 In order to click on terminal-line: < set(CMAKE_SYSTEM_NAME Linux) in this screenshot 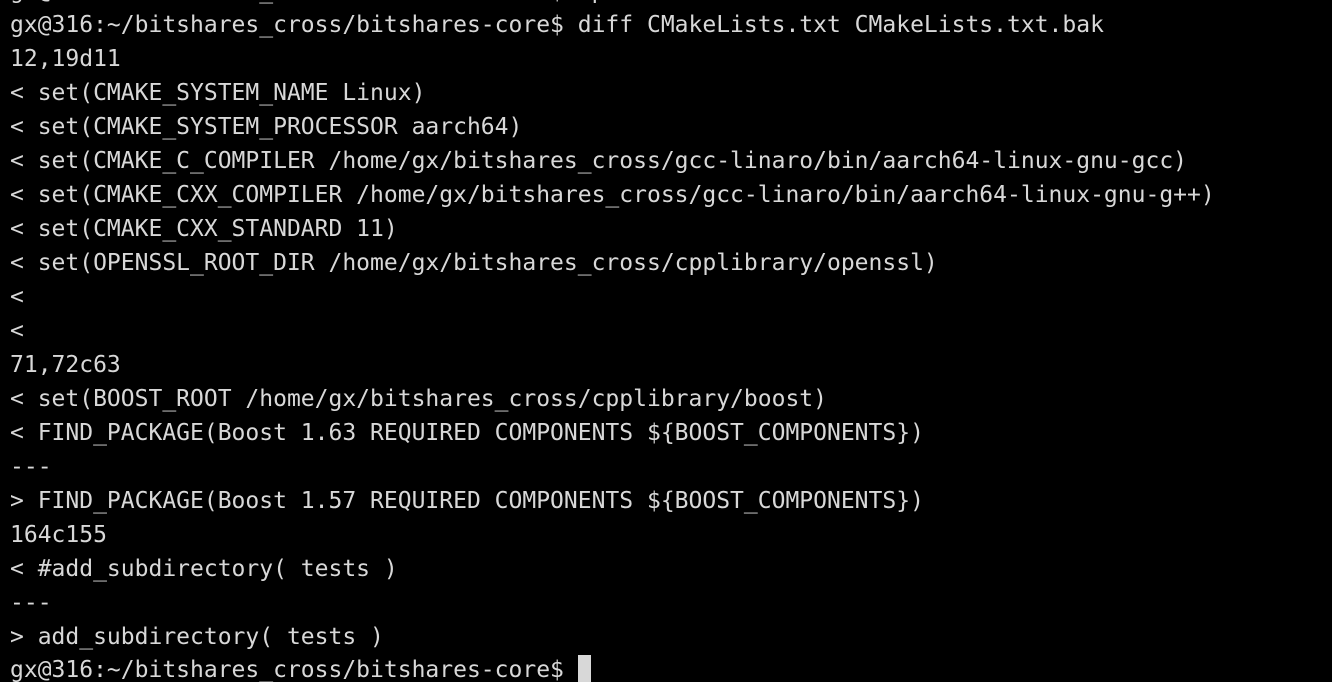, I will do `click(218, 93)`.